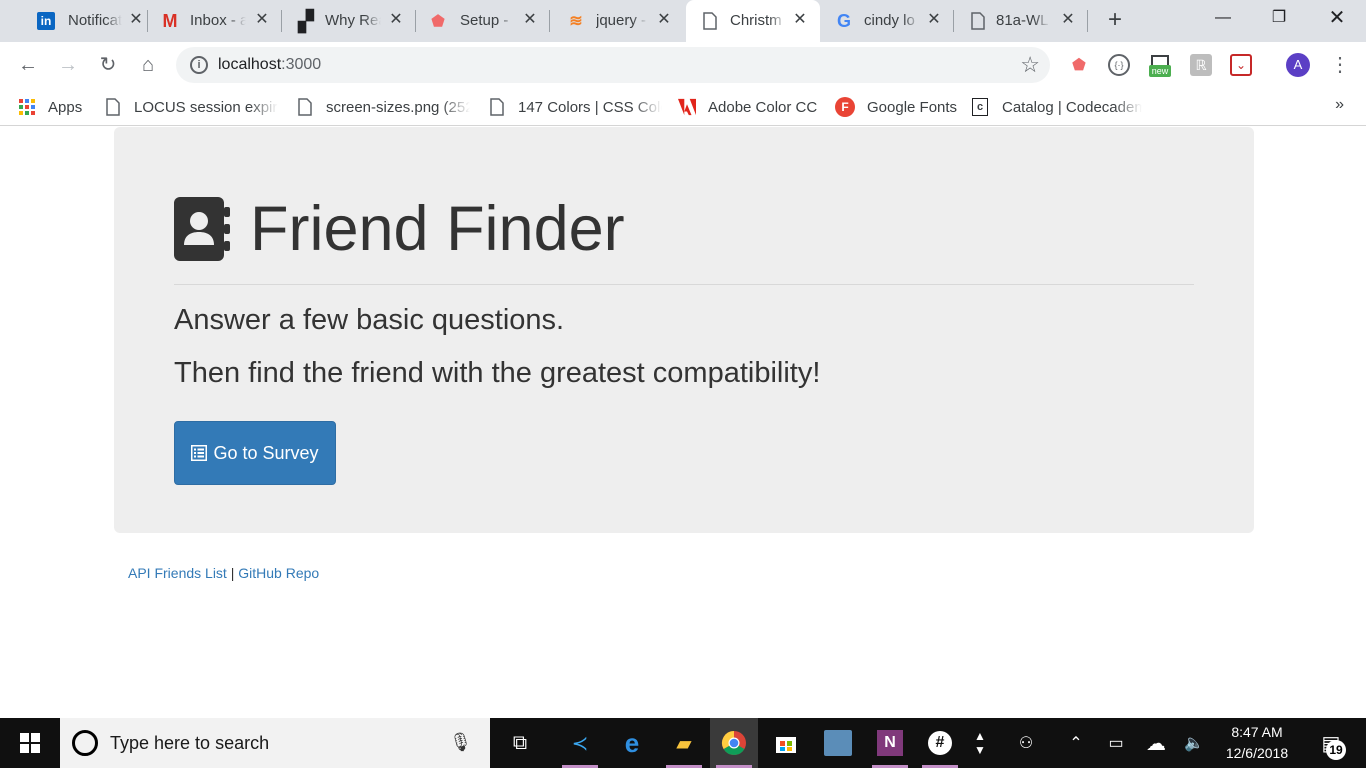 This screenshot has height=768, width=1366. I want to click on info-icon: i, so click(199, 65).